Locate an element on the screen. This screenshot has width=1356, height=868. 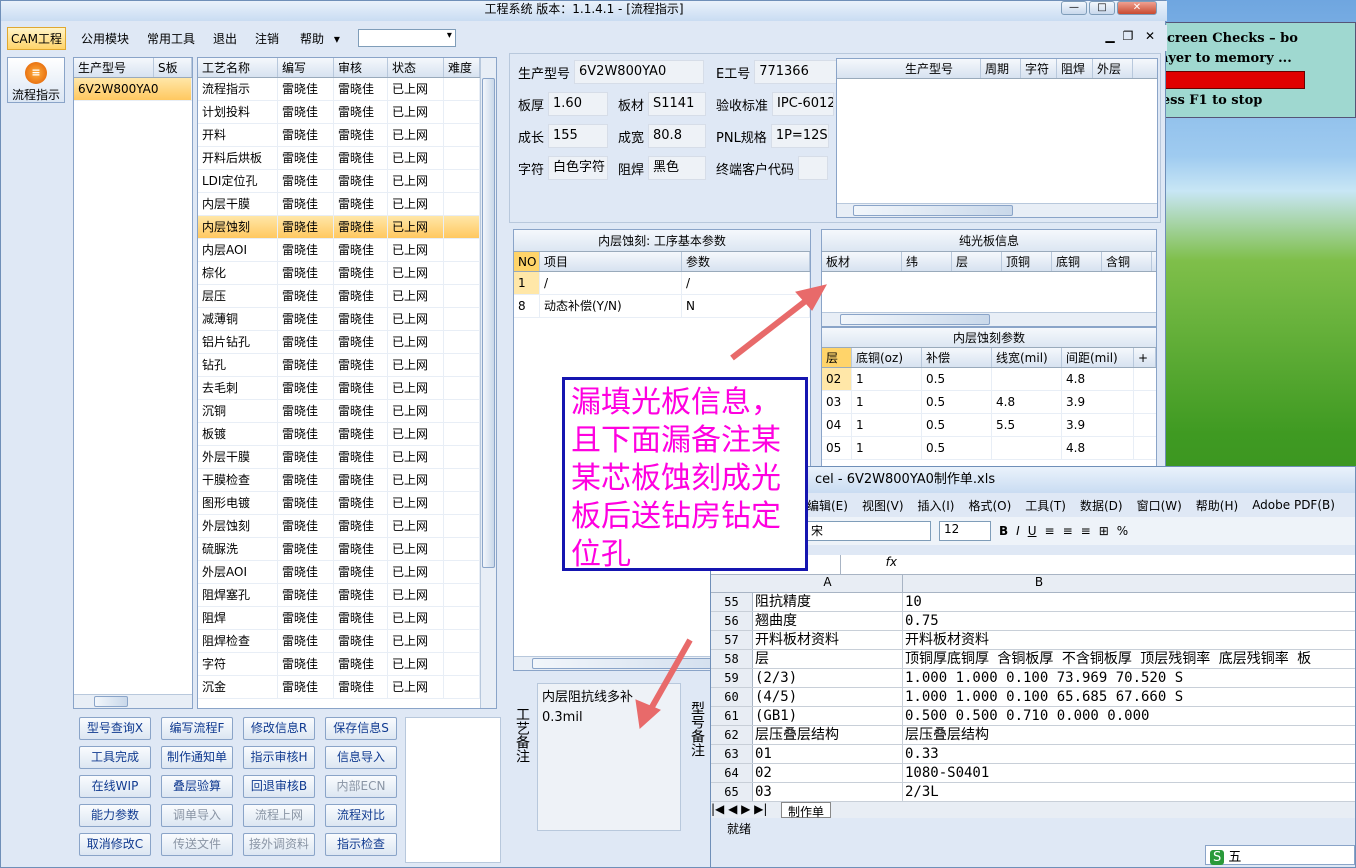
cell-a: 02 is located at coordinates (828, 773).